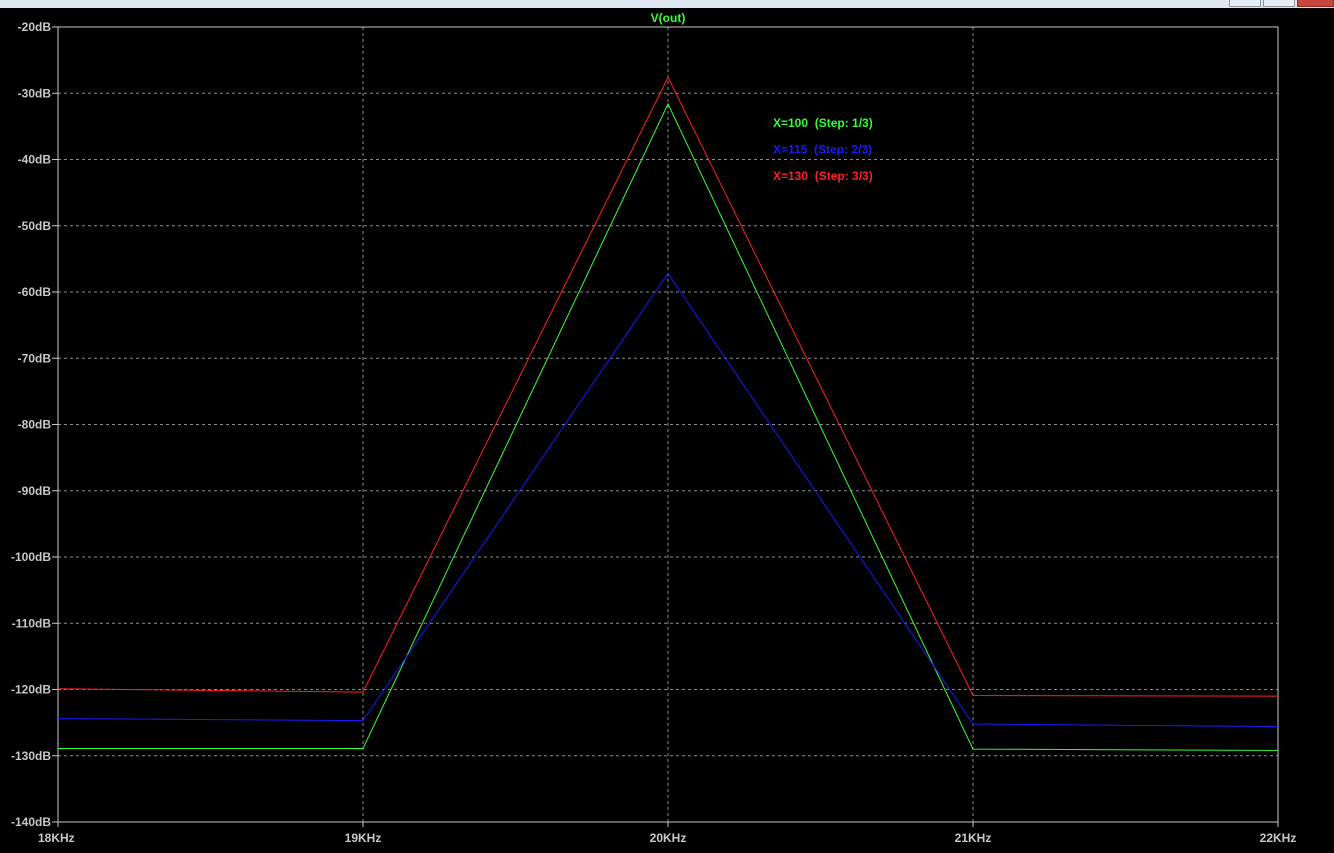 Image resolution: width=1334 pixels, height=853 pixels. What do you see at coordinates (668, 838) in the screenshot?
I see `x-tick-label: 20KHz` at bounding box center [668, 838].